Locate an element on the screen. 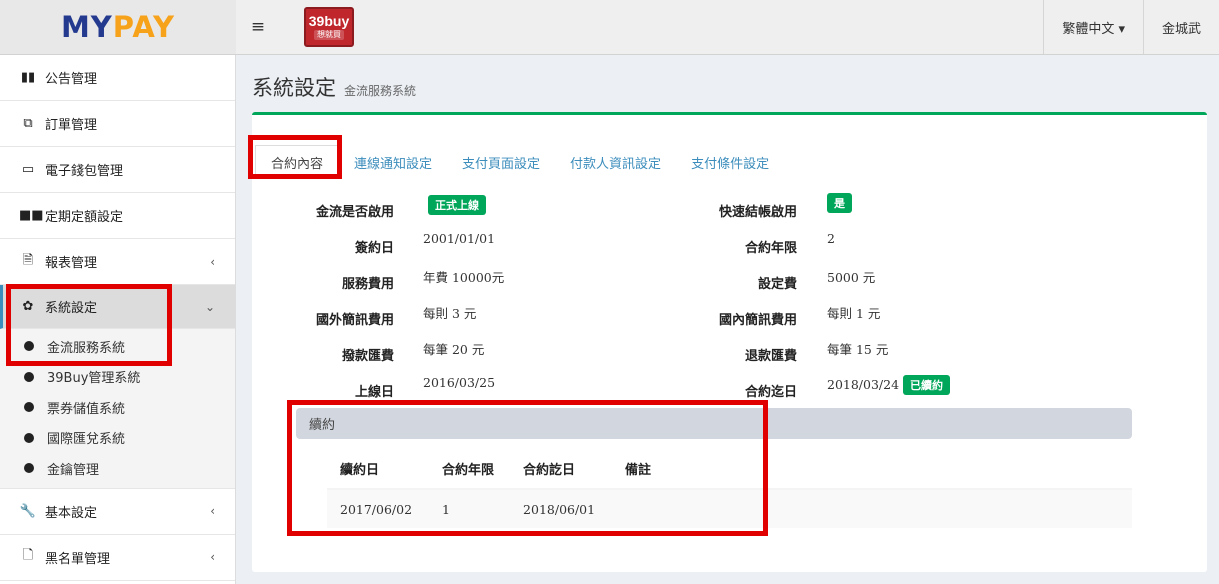 This screenshot has height=584, width=1219. logo-pay: PAY is located at coordinates (144, 27).